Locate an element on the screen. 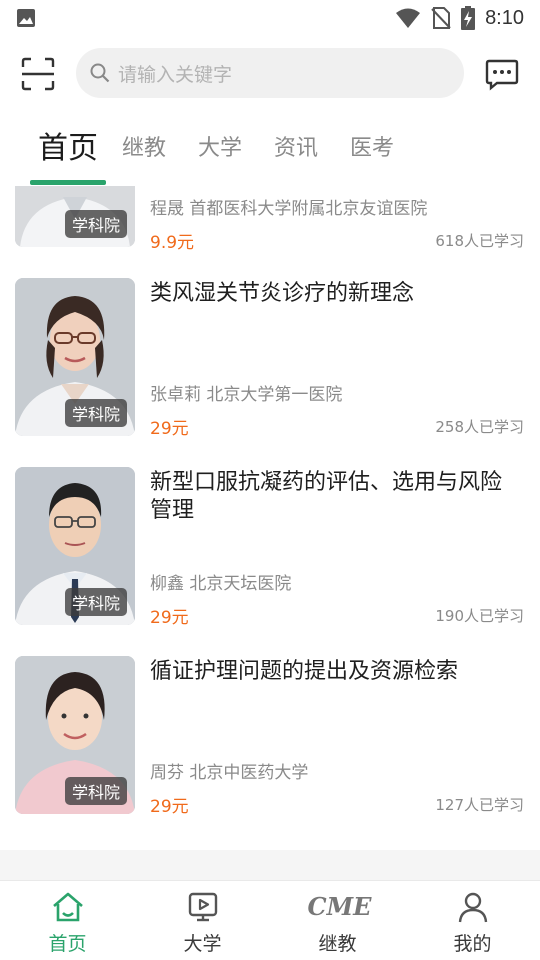  message-icon is located at coordinates (502, 74).